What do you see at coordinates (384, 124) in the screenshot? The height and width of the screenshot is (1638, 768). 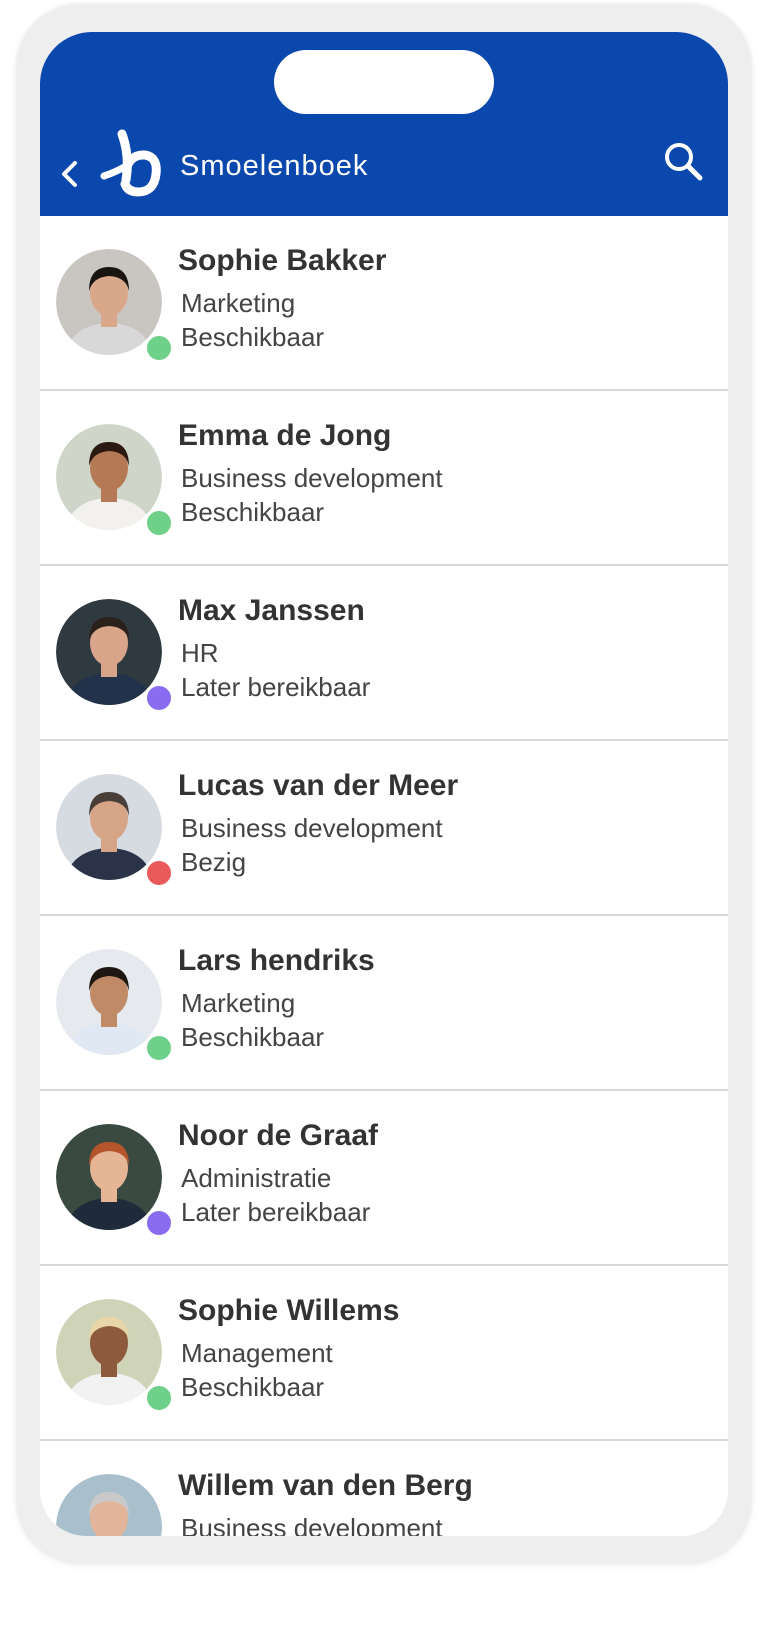 I see `app-header: Smoelenboek` at bounding box center [384, 124].